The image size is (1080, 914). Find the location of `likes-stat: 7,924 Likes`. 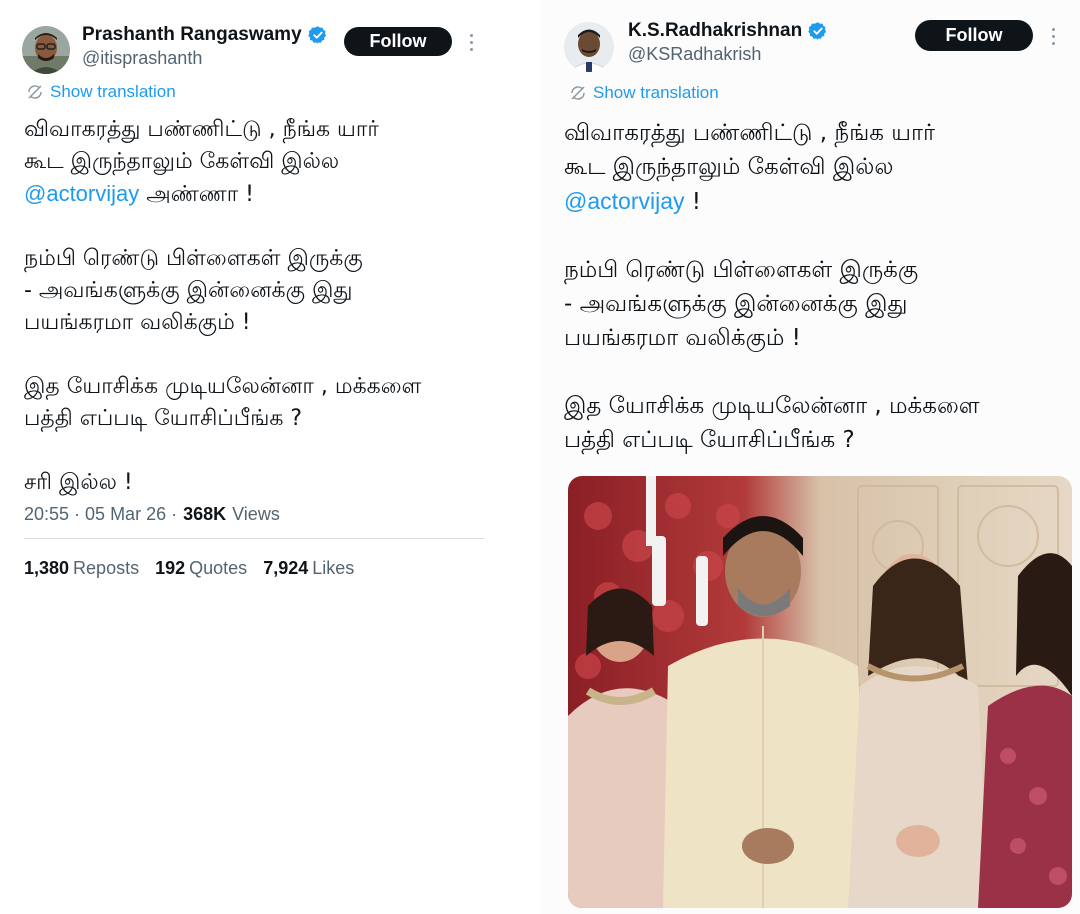

likes-stat: 7,924 Likes is located at coordinates (308, 568).